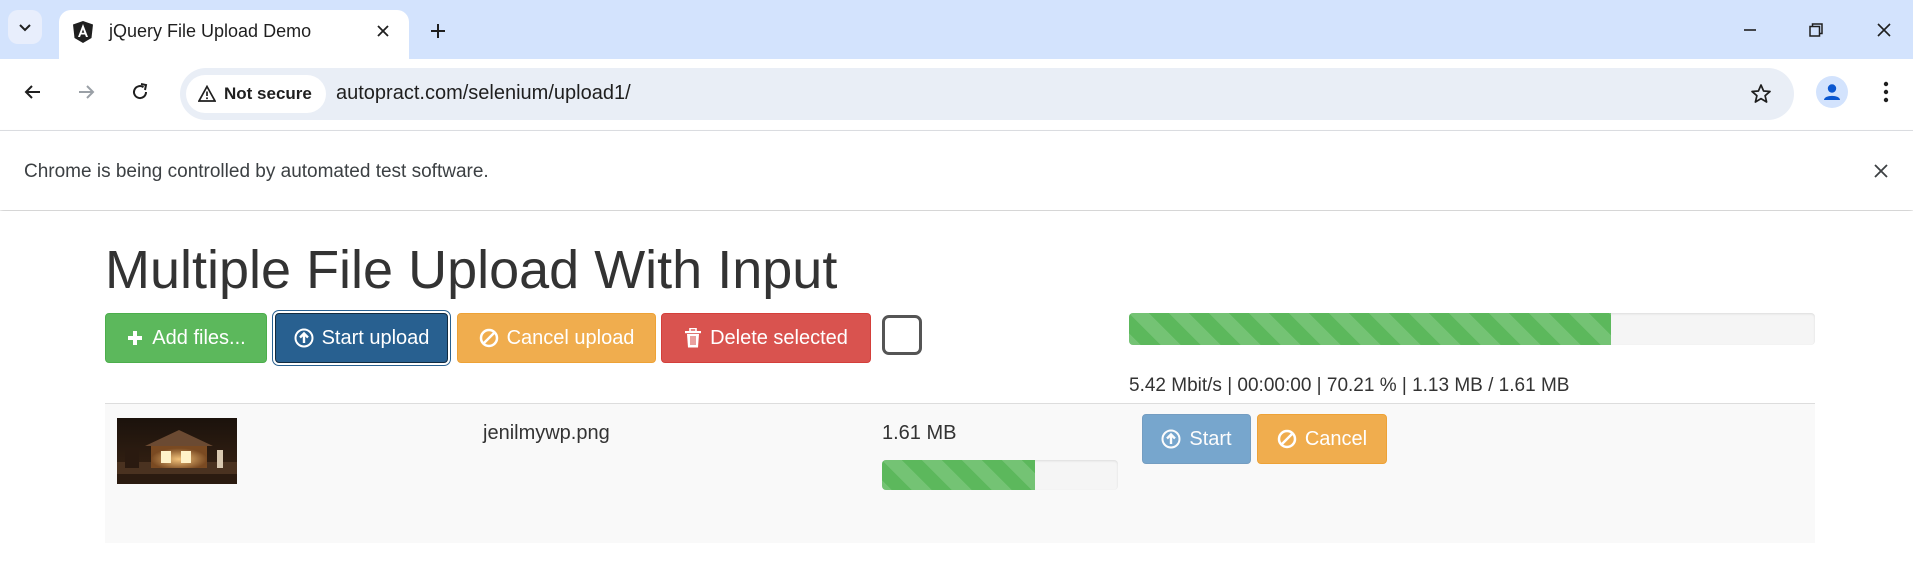 The width and height of the screenshot is (1913, 565). I want to click on start-upload-label: Start upload, so click(375, 337).